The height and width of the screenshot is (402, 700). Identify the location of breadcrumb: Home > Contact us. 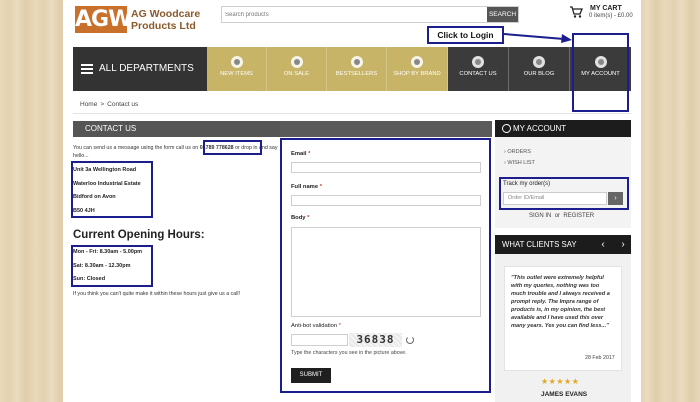
(283, 104).